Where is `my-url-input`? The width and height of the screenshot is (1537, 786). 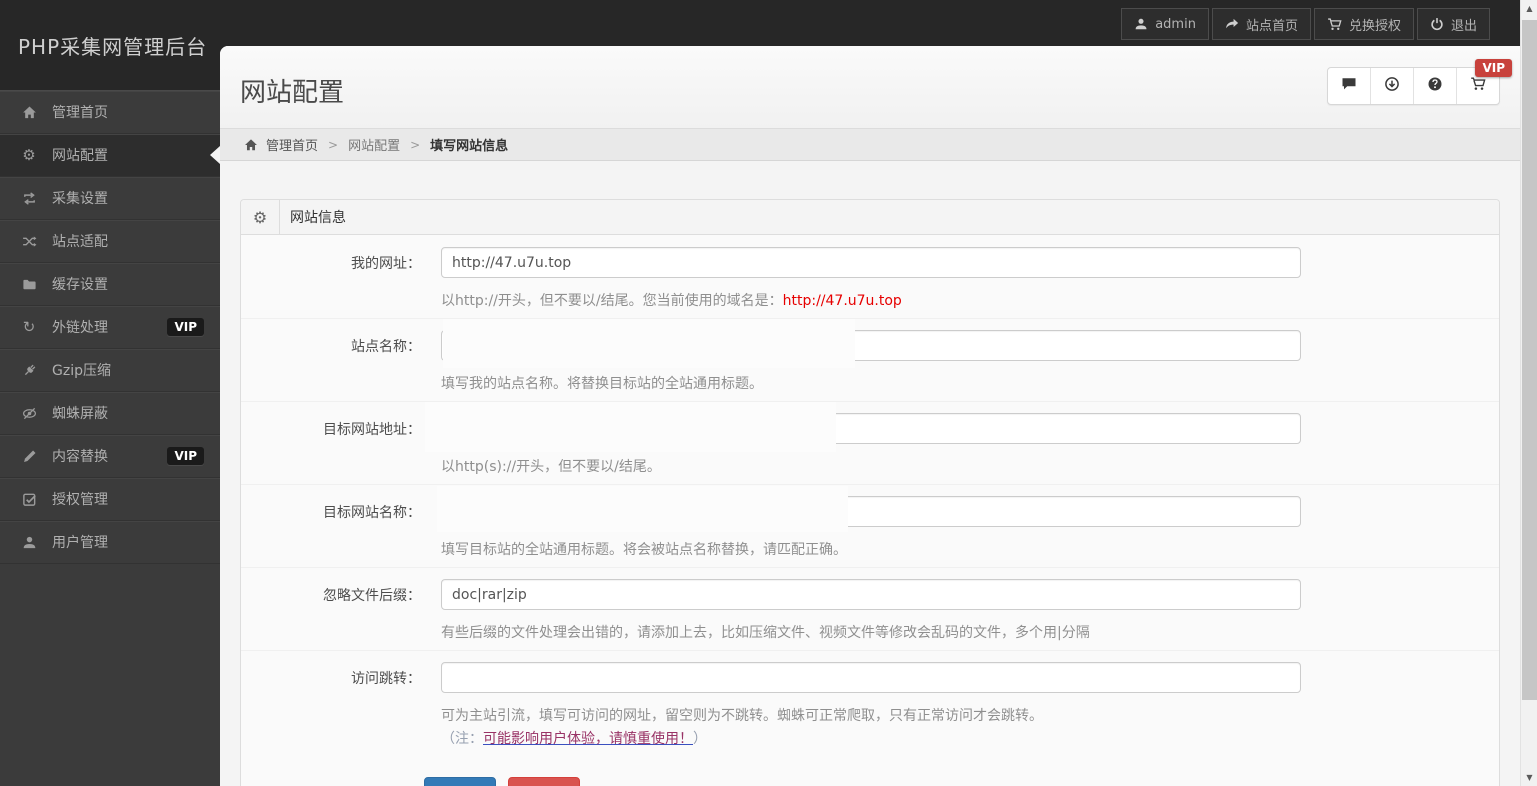 my-url-input is located at coordinates (871, 262).